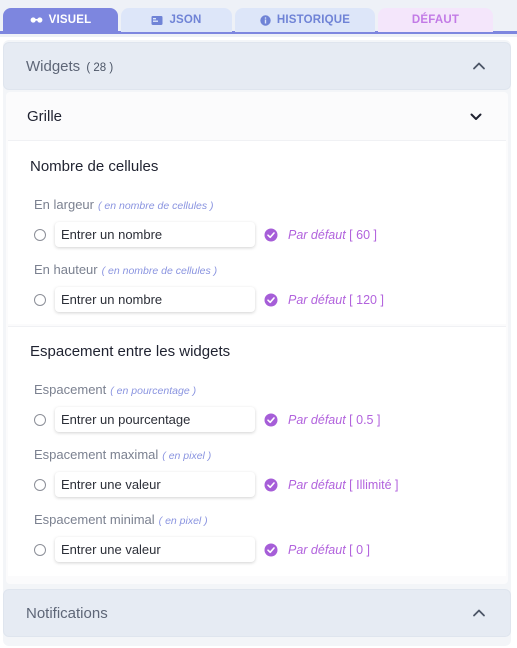 The image size is (517, 648). Describe the element at coordinates (183, 521) in the screenshot. I see `spacing-min-hint: ( en pixel )` at that location.